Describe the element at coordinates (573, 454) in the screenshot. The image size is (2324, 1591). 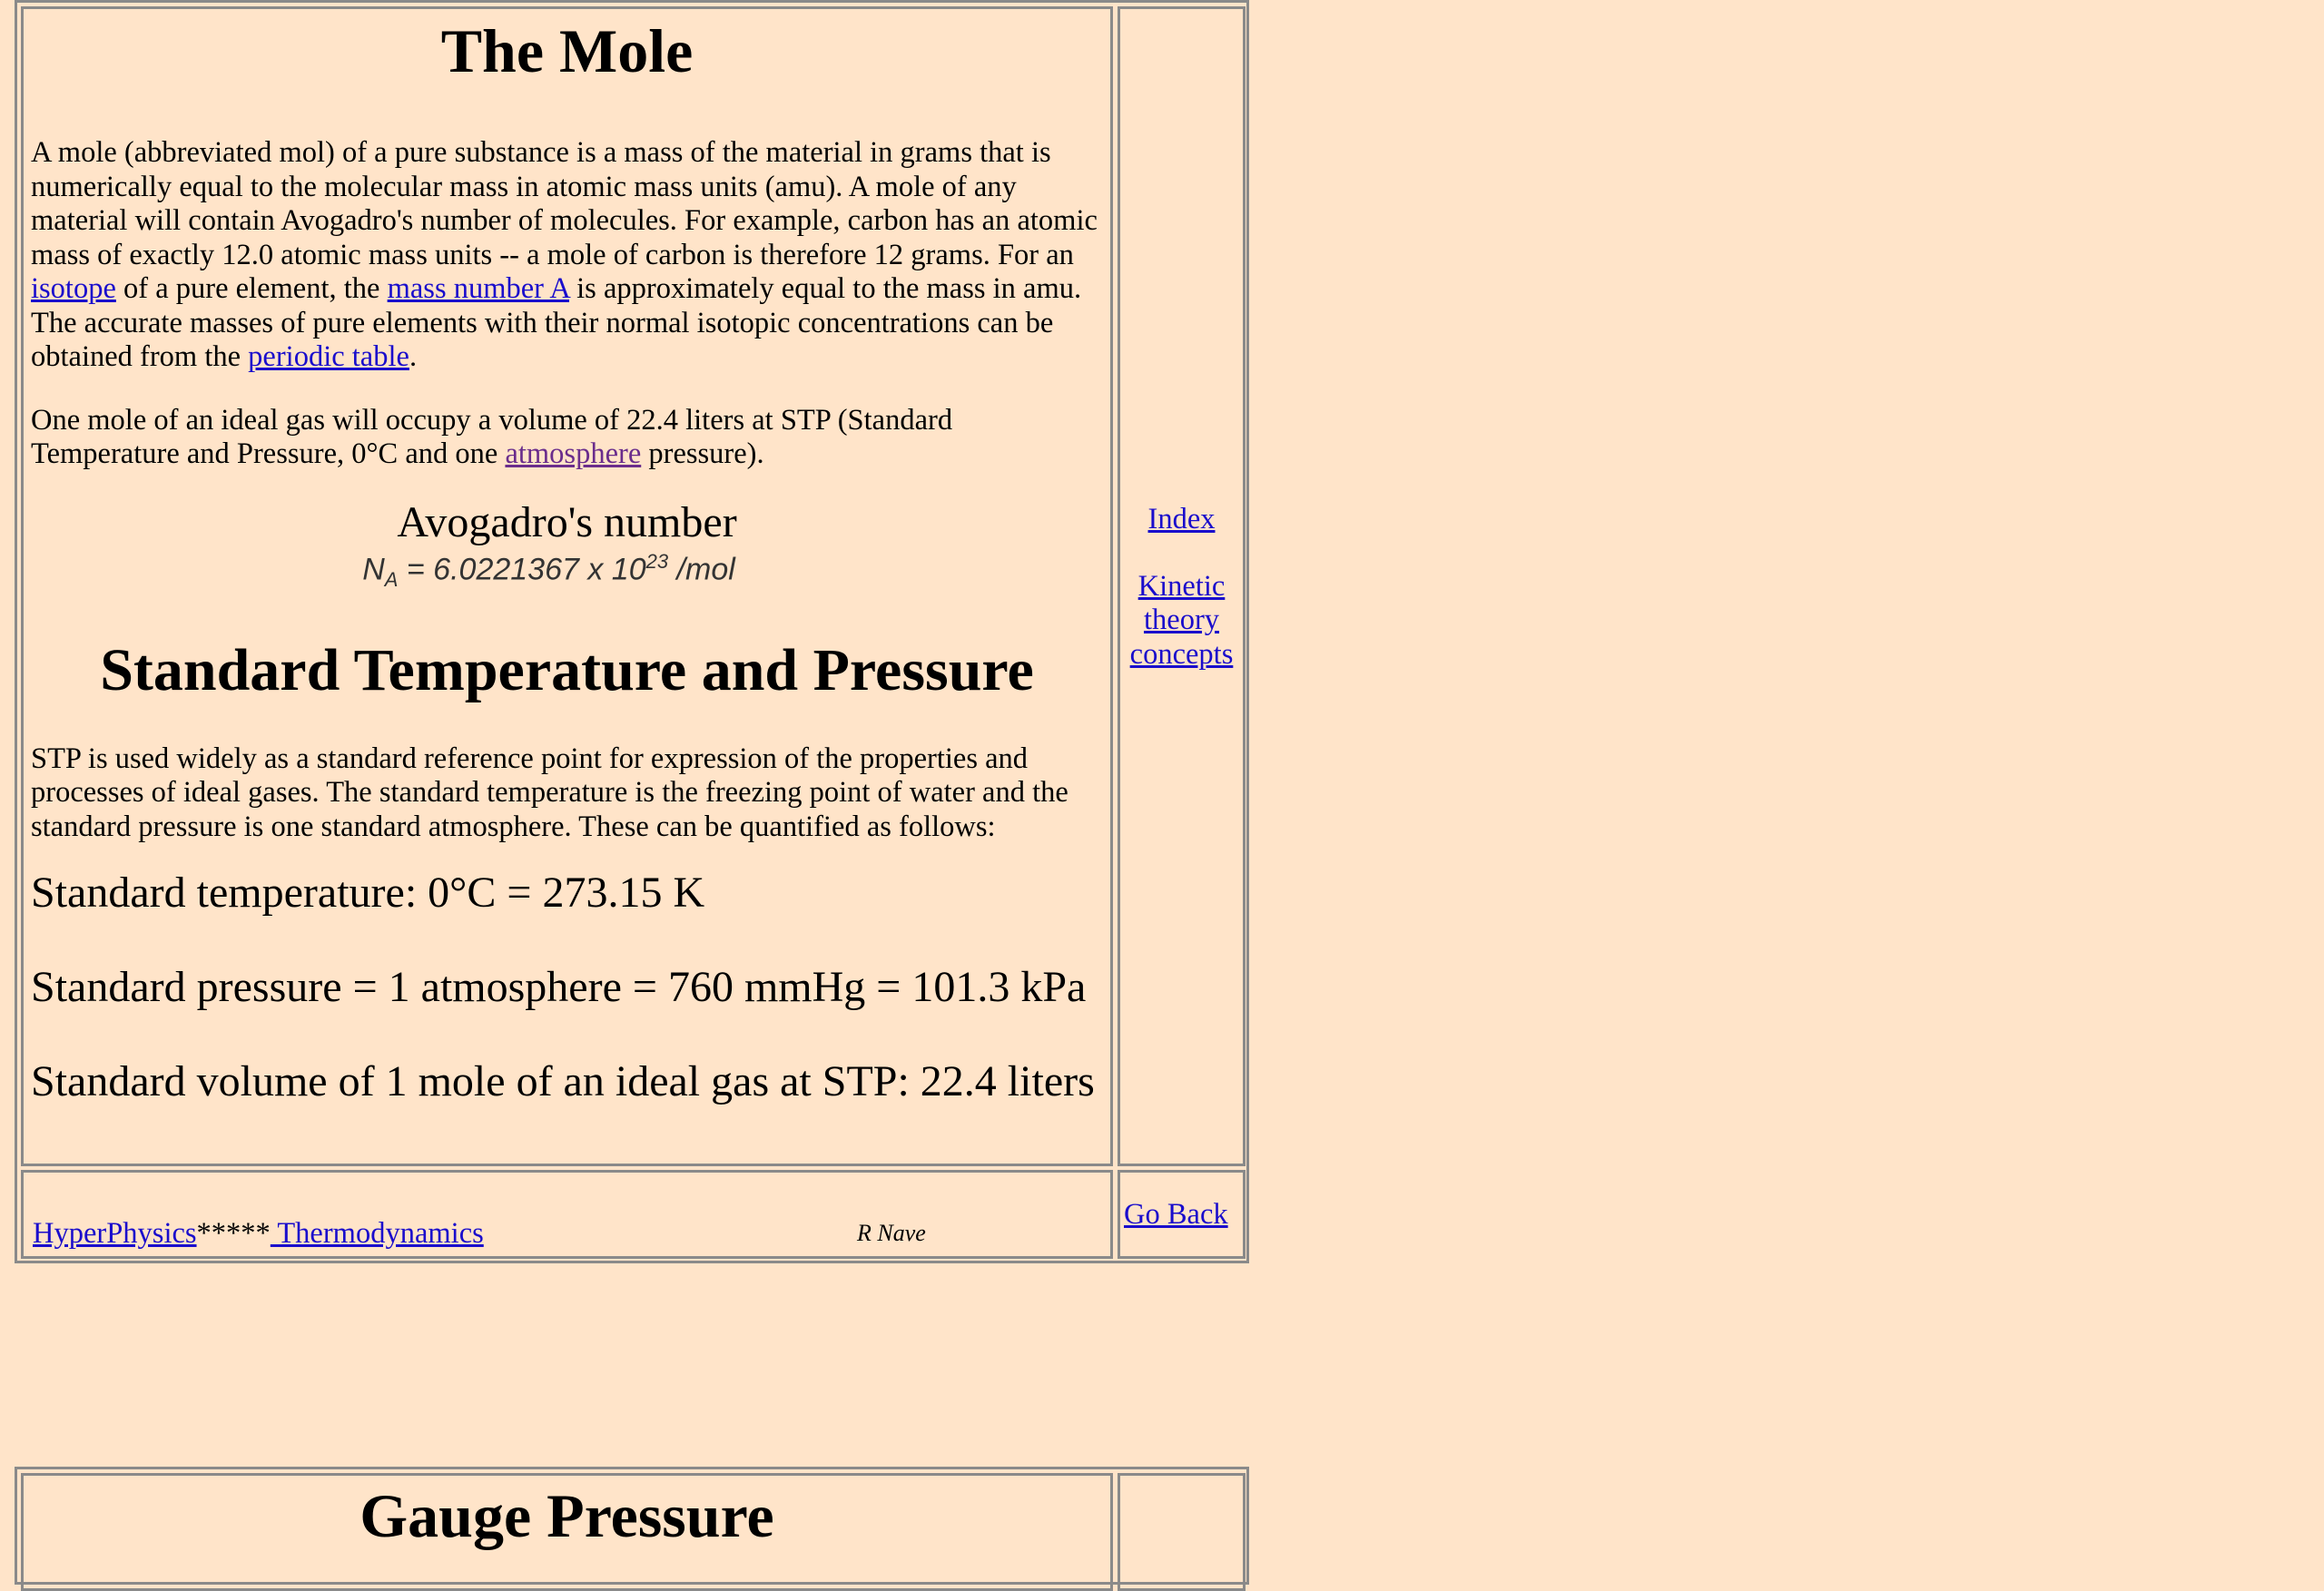
I see `atmosphere-link: atmosphere` at that location.